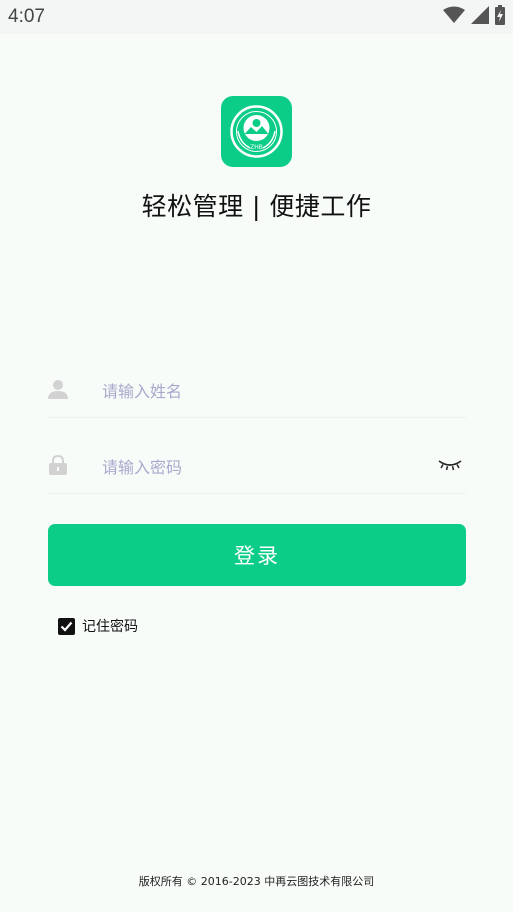 The image size is (513, 912). I want to click on remember-label: 记住密码, so click(110, 627).